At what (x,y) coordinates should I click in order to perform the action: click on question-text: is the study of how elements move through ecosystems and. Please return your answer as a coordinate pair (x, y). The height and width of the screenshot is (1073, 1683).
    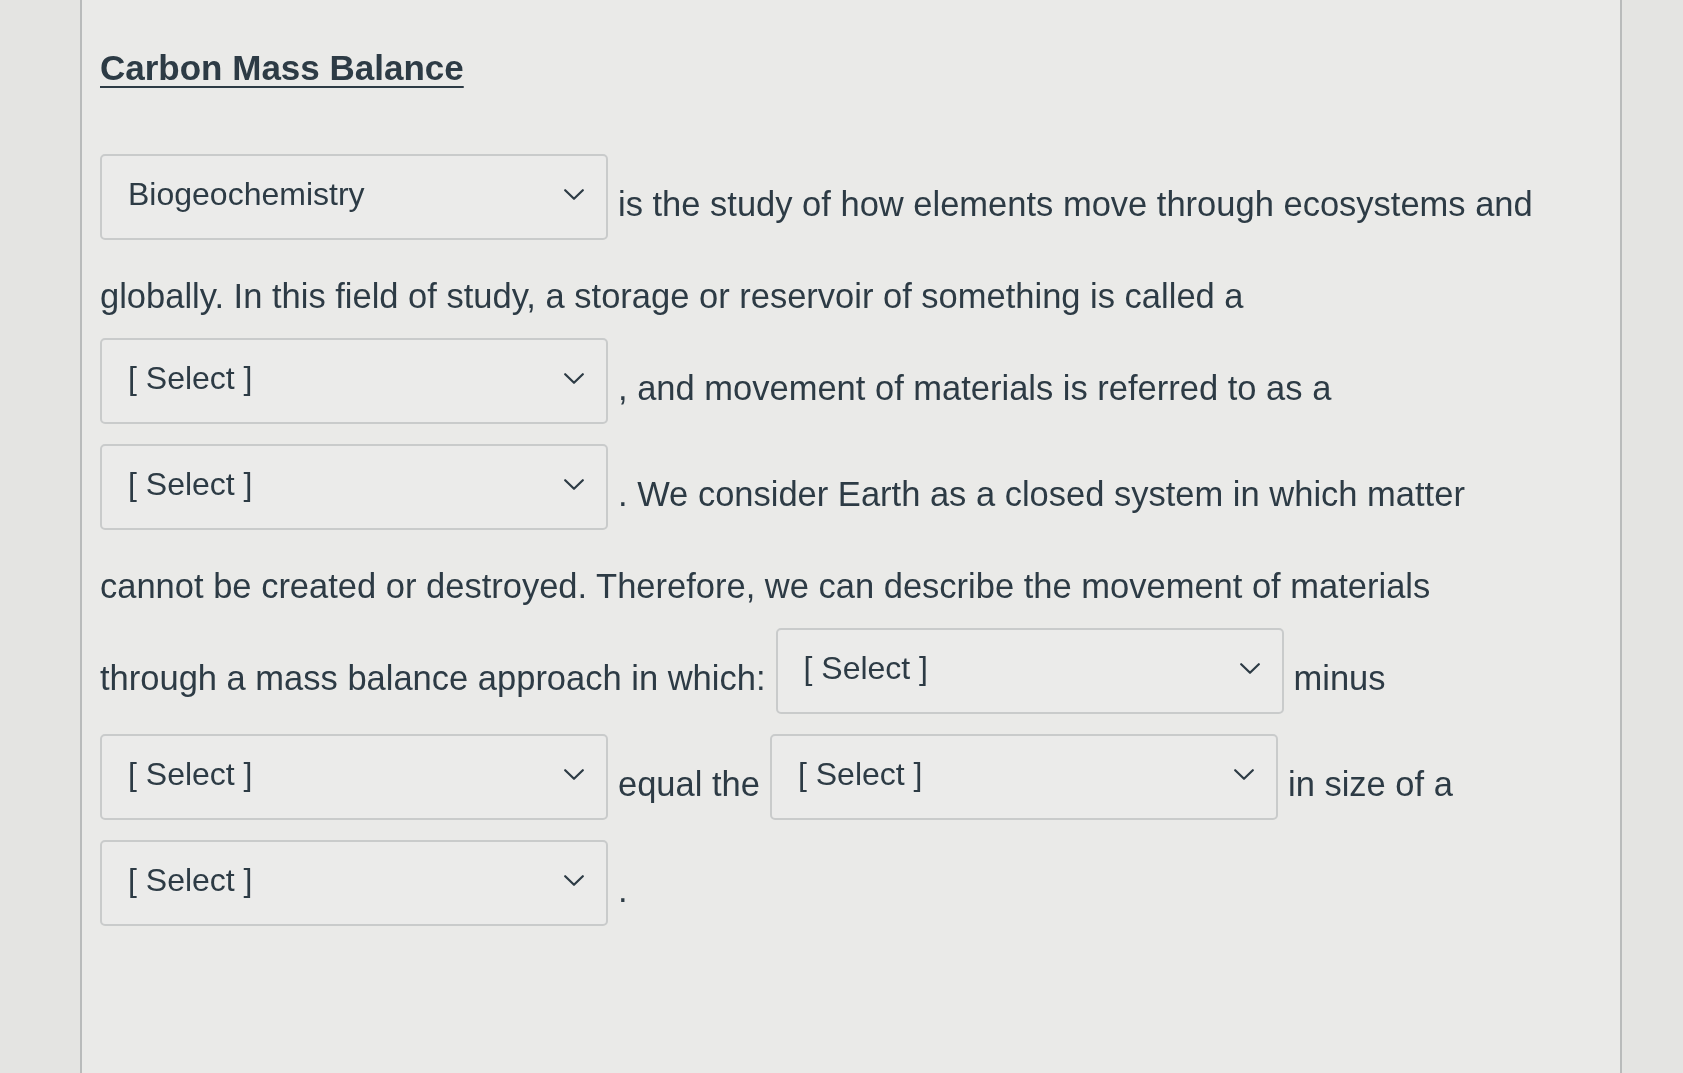
    Looking at the image, I should click on (1075, 204).